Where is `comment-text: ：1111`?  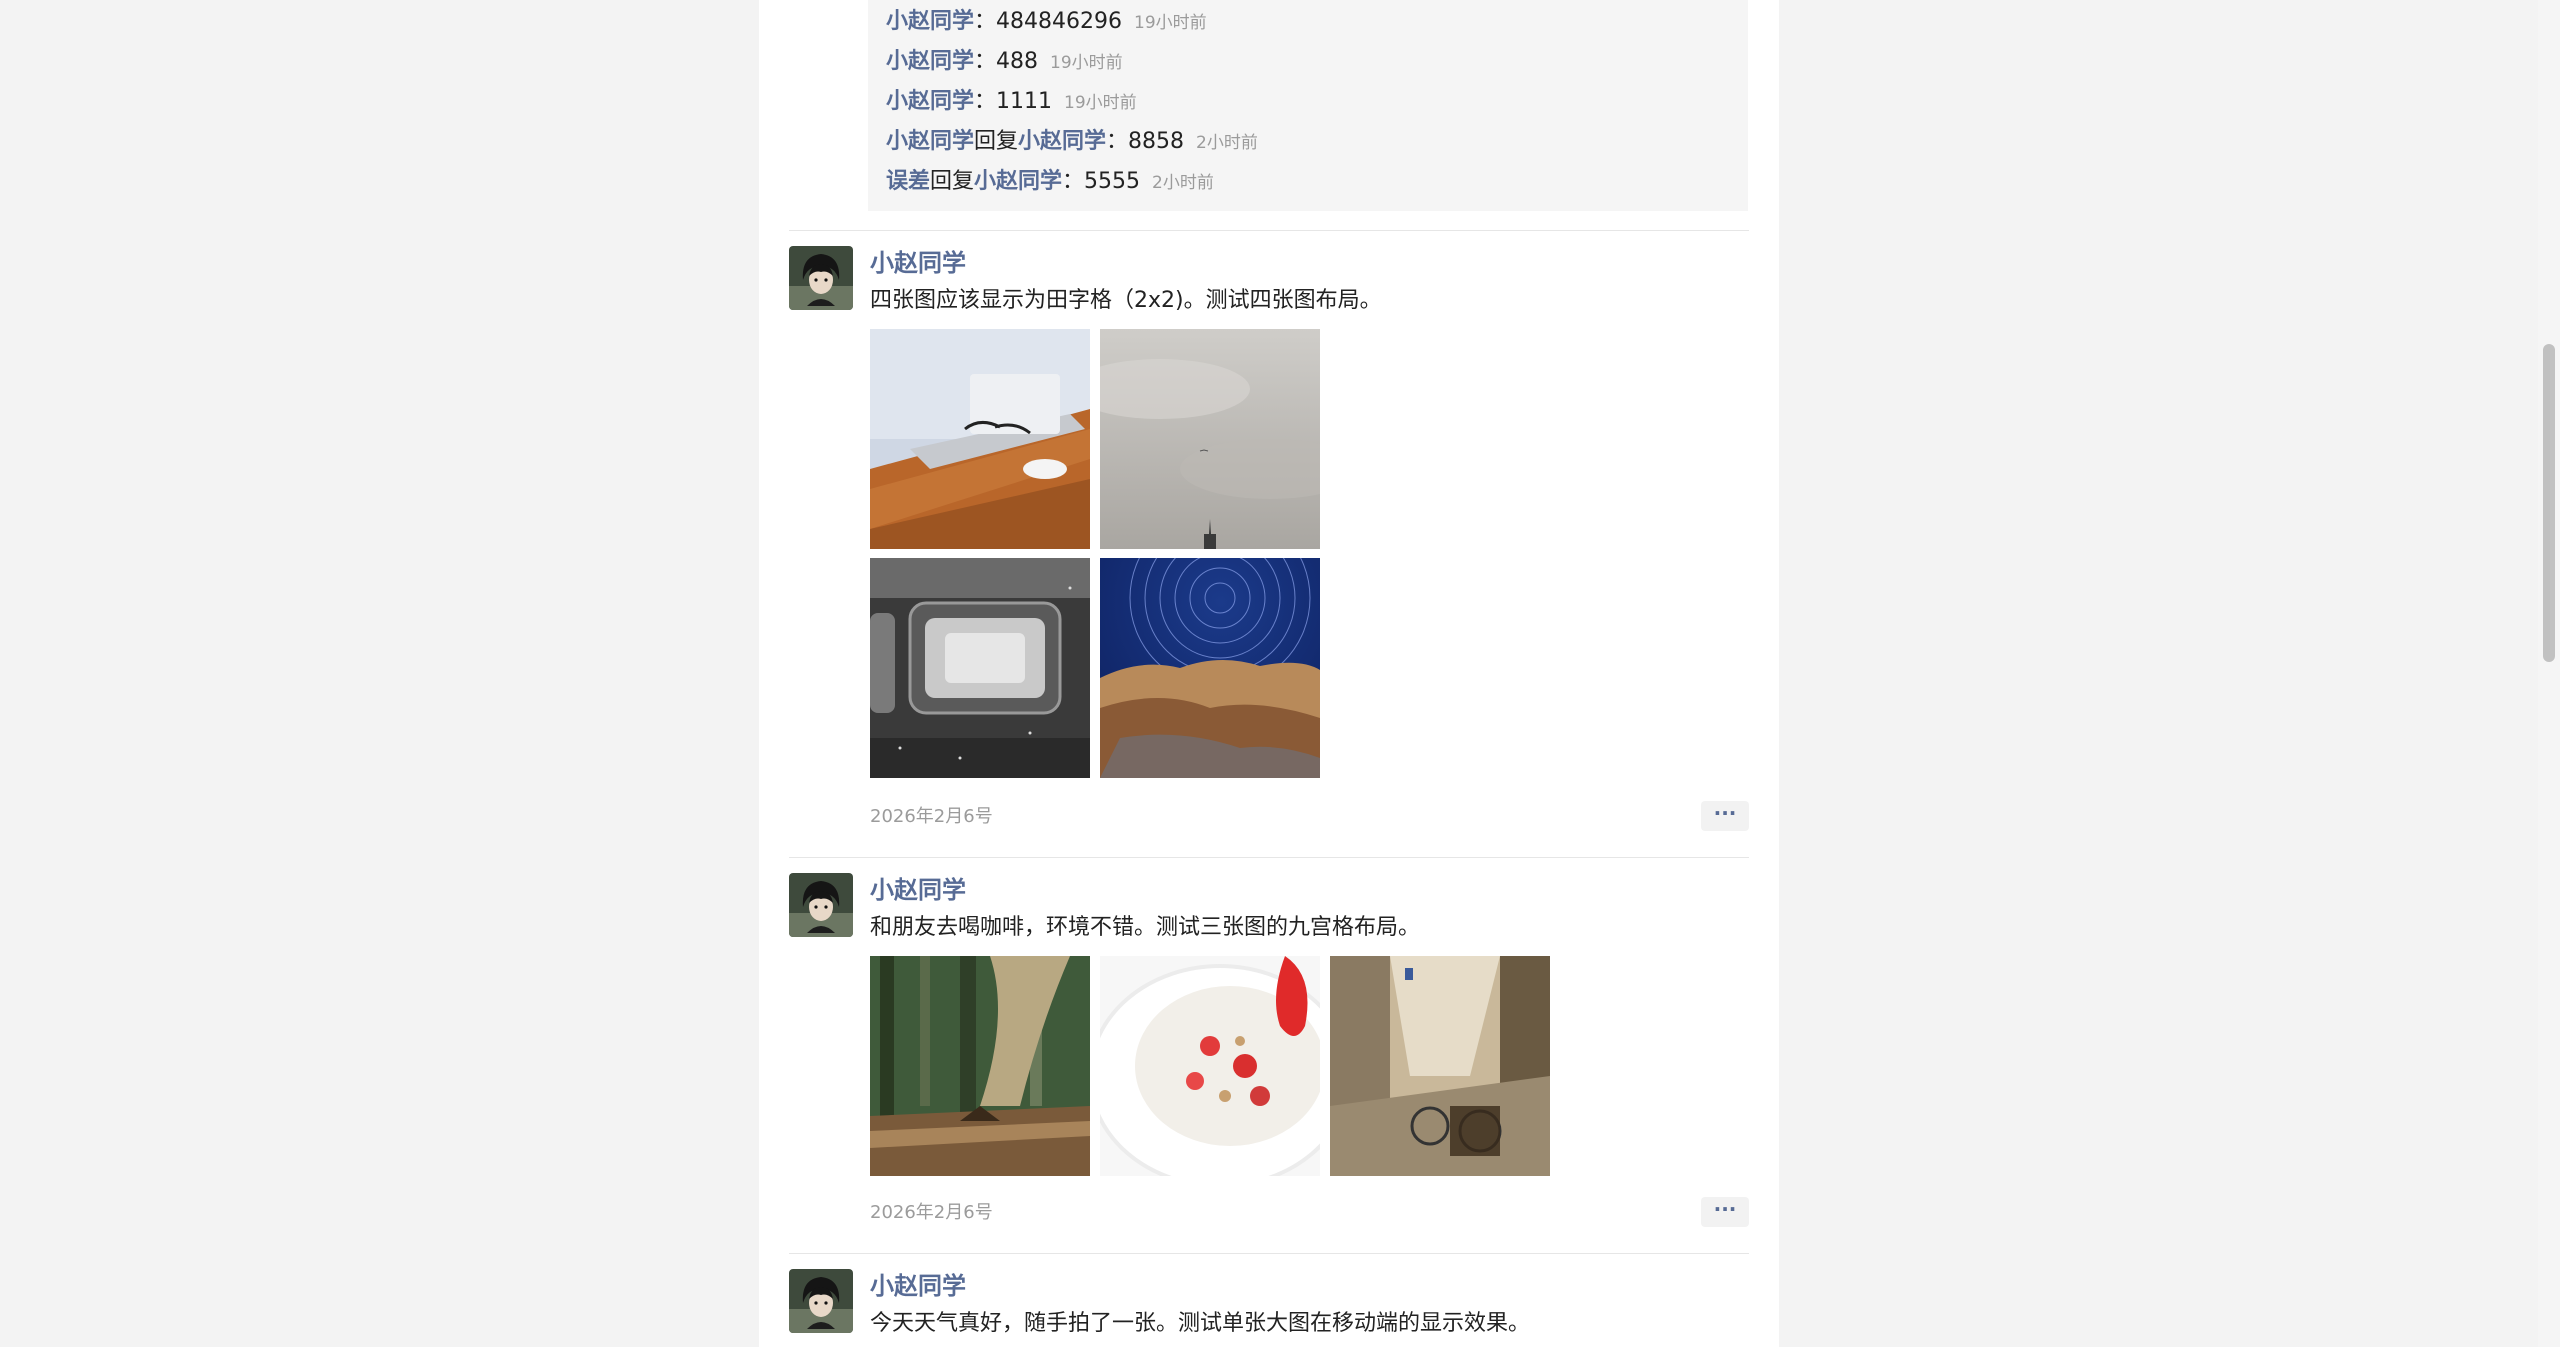 comment-text: ：1111 is located at coordinates (1013, 101).